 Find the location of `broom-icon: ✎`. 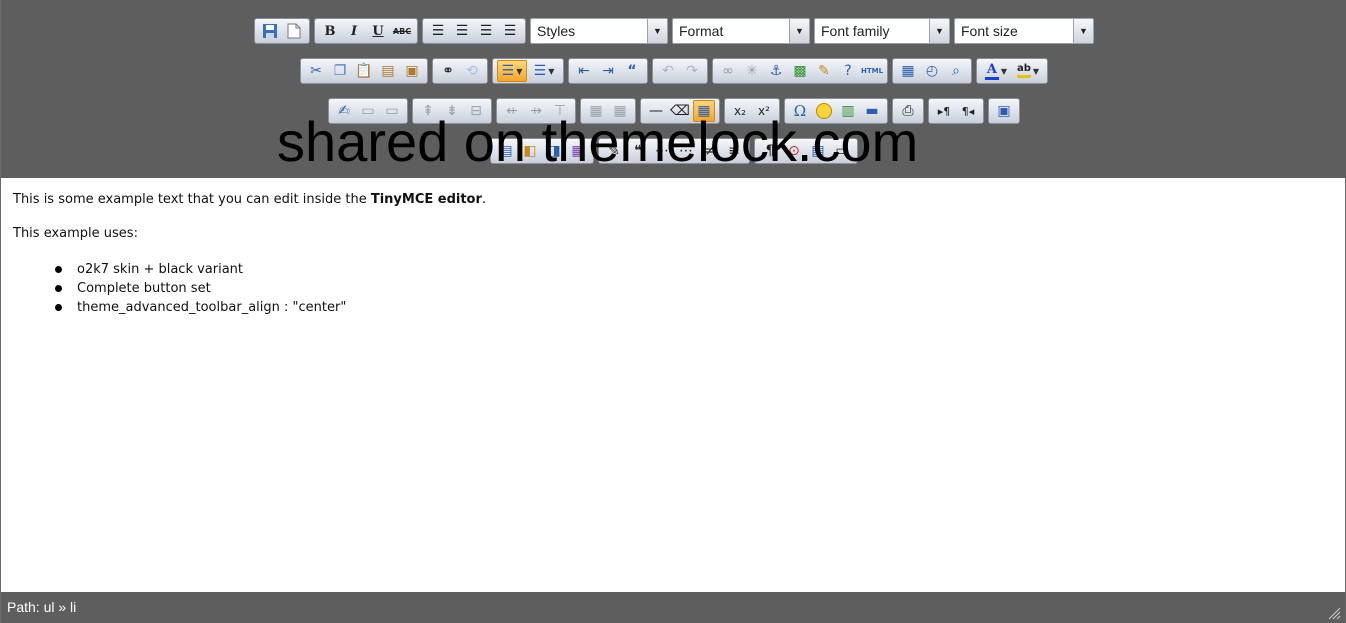

broom-icon: ✎ is located at coordinates (824, 71).